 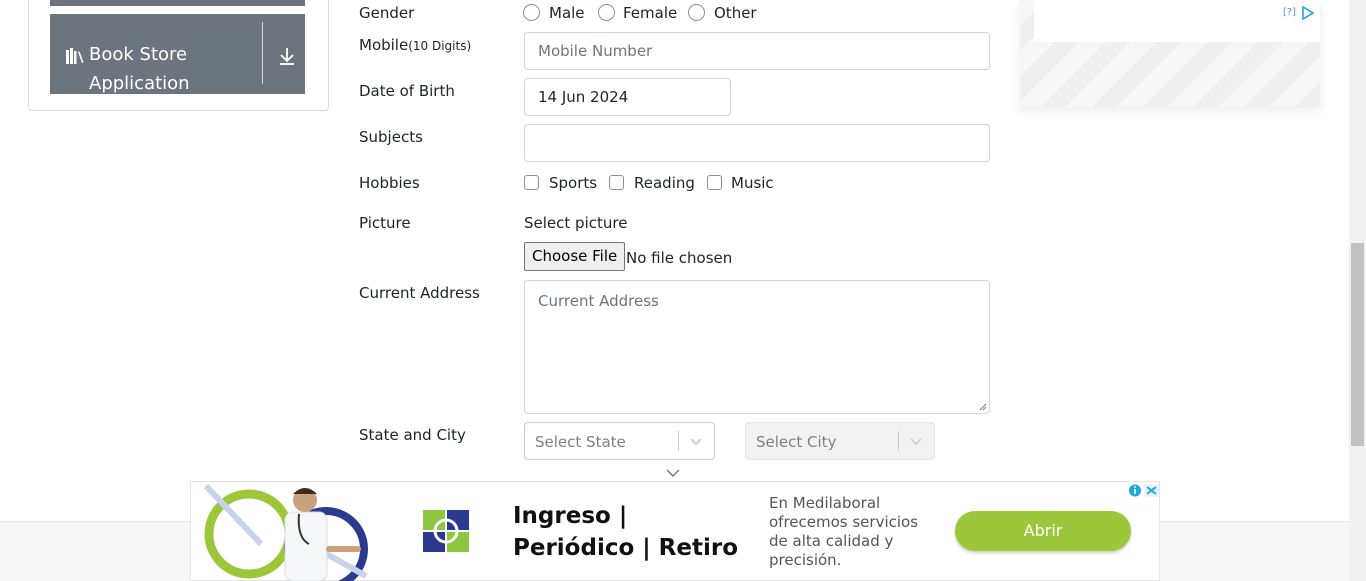 I want to click on hobby-checkbox-sports, so click(x=531, y=182).